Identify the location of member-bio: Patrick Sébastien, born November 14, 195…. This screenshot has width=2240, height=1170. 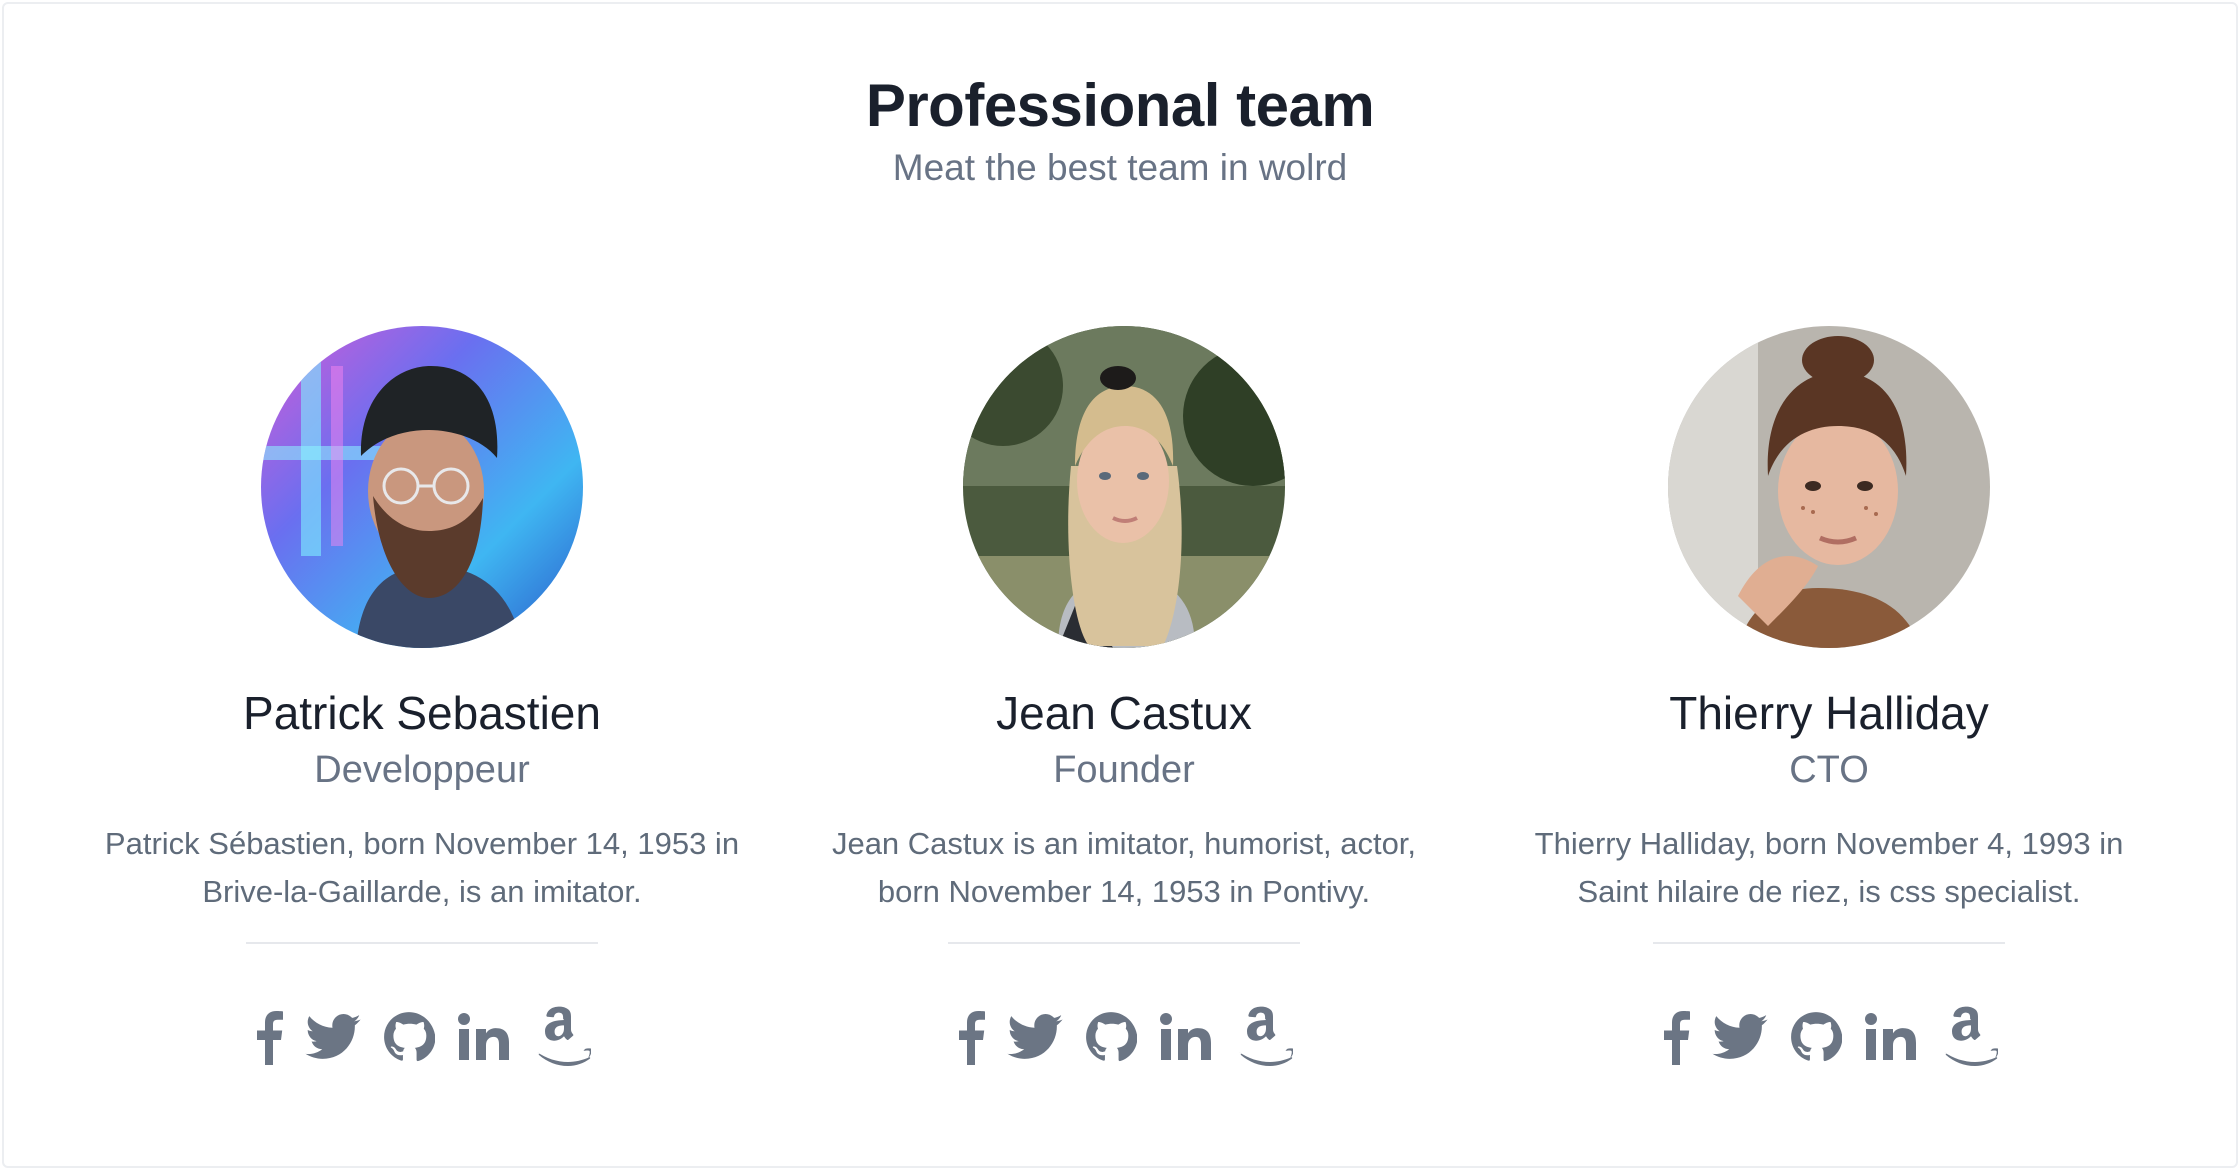
(422, 867).